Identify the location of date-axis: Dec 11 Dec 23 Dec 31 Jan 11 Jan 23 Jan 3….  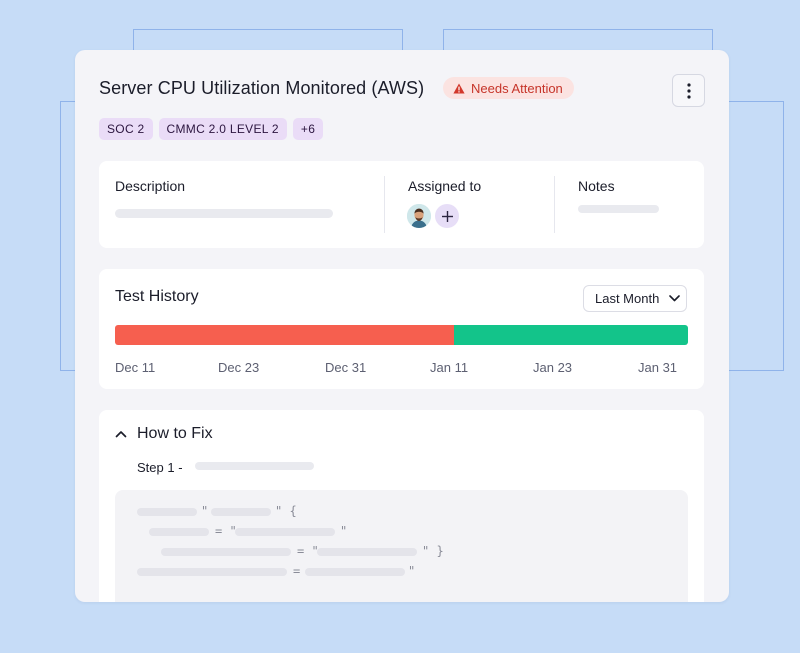
(401, 368).